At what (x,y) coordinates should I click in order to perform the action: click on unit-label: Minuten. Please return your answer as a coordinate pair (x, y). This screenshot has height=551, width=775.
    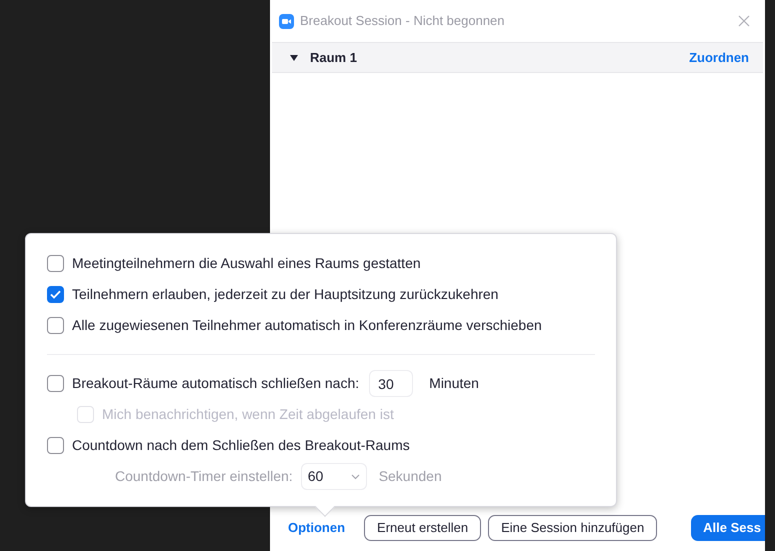
    Looking at the image, I should click on (454, 383).